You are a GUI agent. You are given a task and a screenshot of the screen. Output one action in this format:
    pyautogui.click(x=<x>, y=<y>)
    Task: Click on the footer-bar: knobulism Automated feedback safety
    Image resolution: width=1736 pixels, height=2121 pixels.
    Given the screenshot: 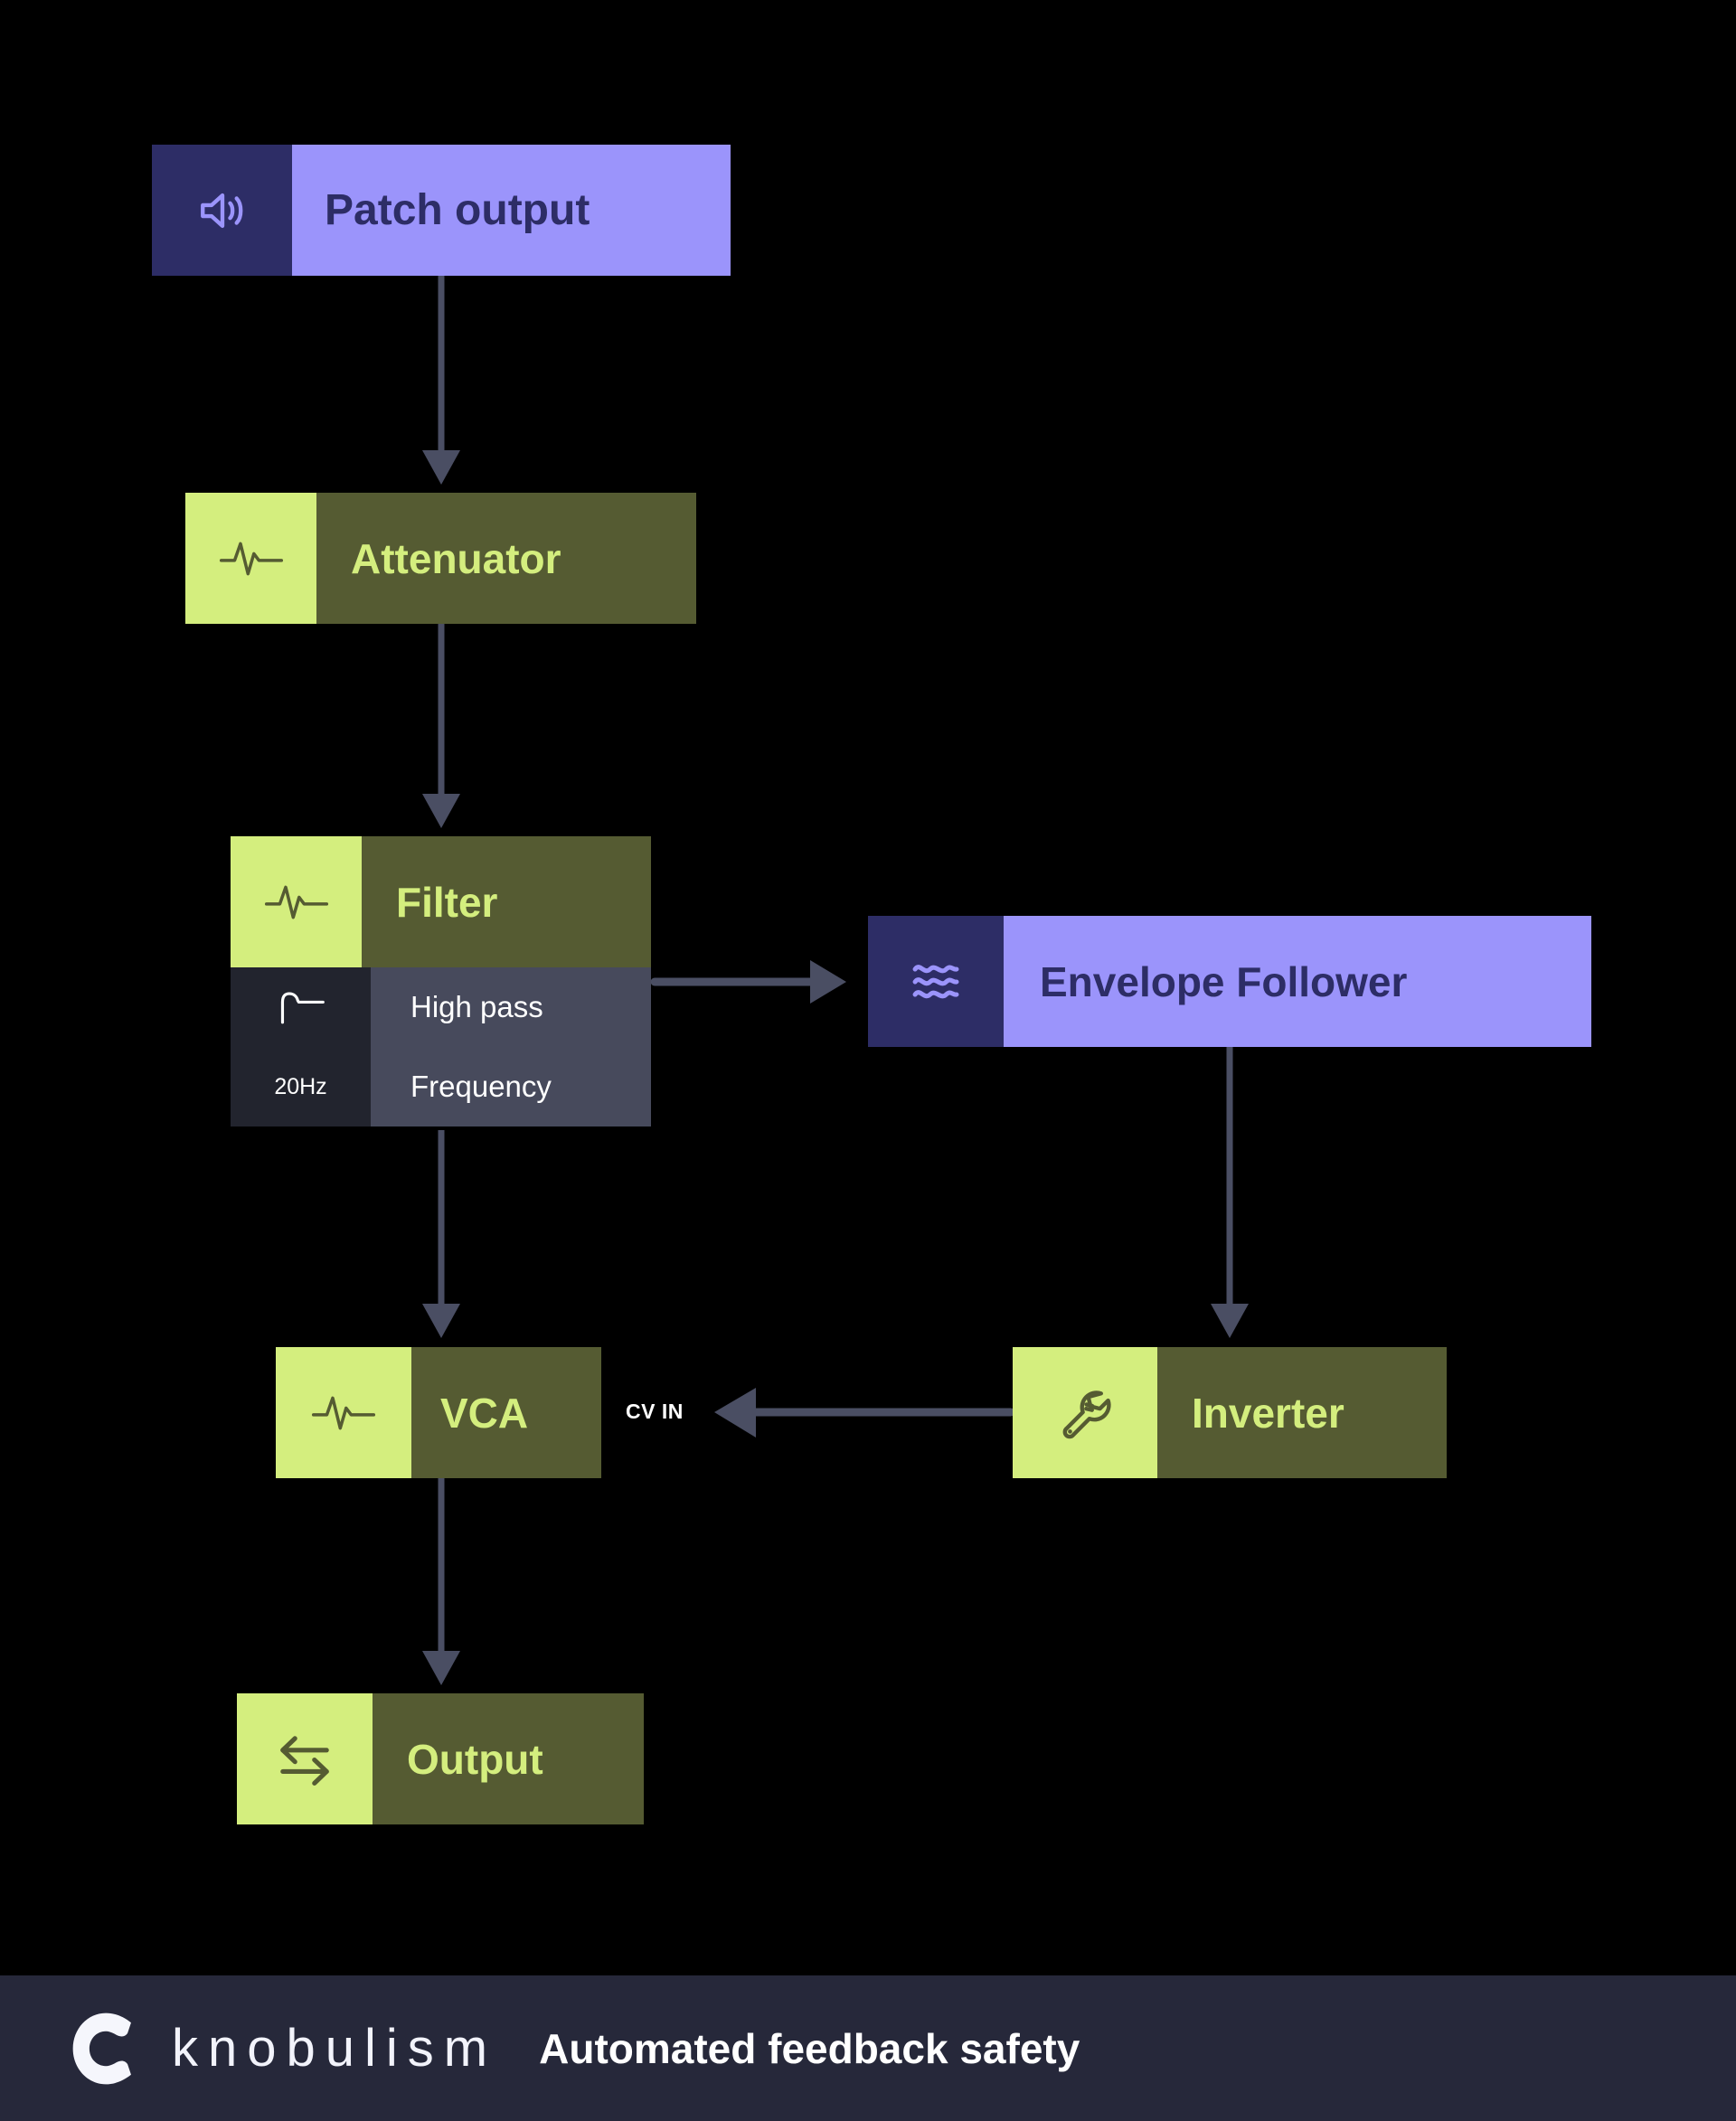 What is the action you would take?
    pyautogui.click(x=868, y=2048)
    